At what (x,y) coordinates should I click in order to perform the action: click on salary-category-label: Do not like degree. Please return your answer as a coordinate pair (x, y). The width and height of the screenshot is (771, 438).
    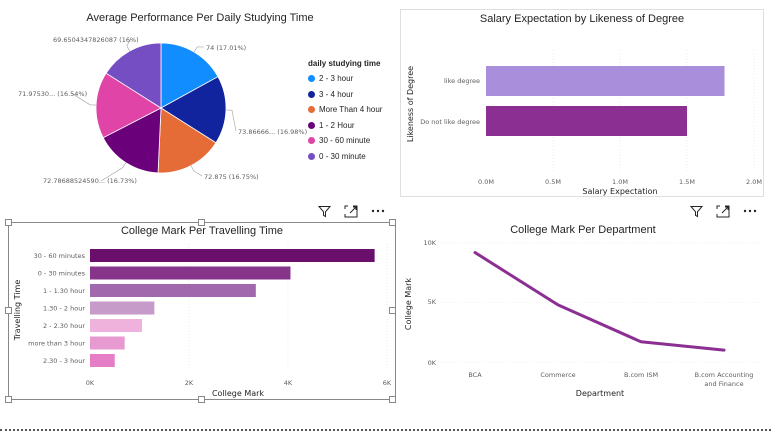
    Looking at the image, I should click on (450, 122).